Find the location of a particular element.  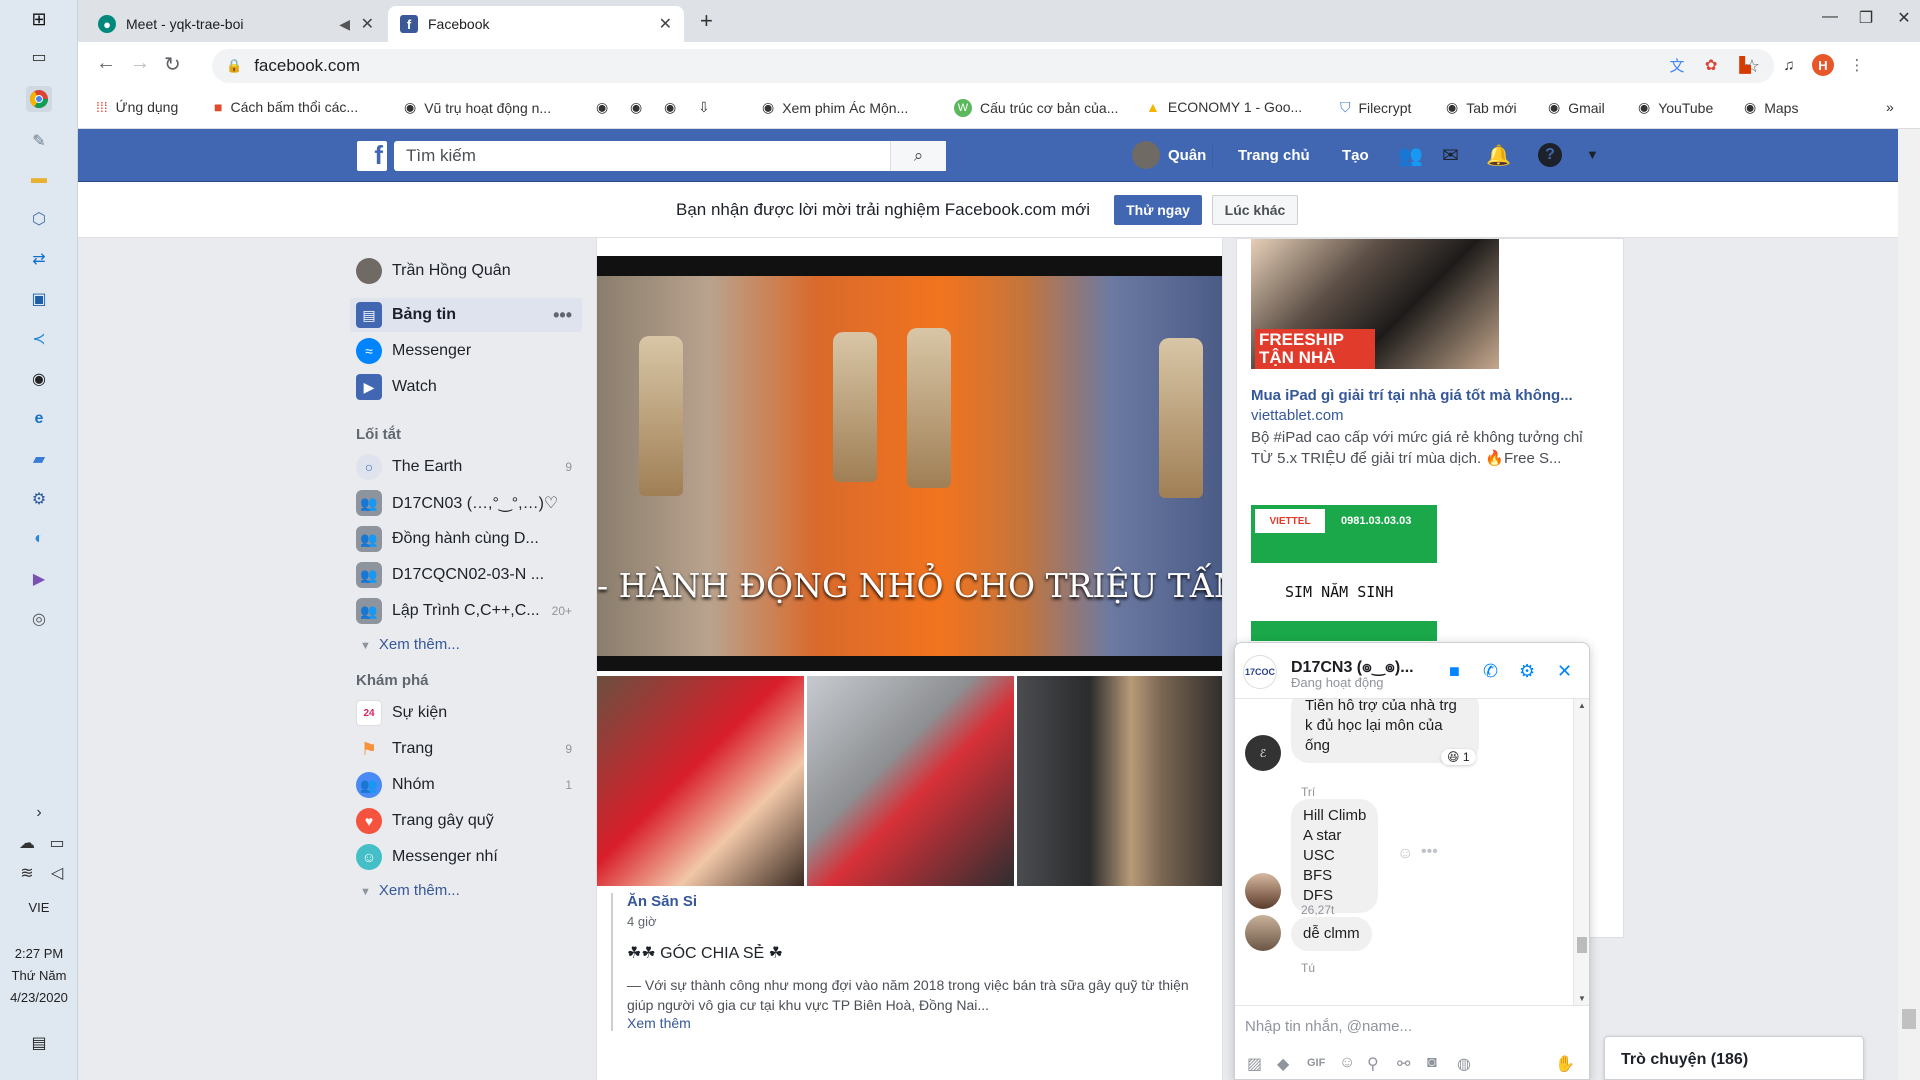

message-bubble: Hill Climb A star USC BFS DFS is located at coordinates (1335, 856).